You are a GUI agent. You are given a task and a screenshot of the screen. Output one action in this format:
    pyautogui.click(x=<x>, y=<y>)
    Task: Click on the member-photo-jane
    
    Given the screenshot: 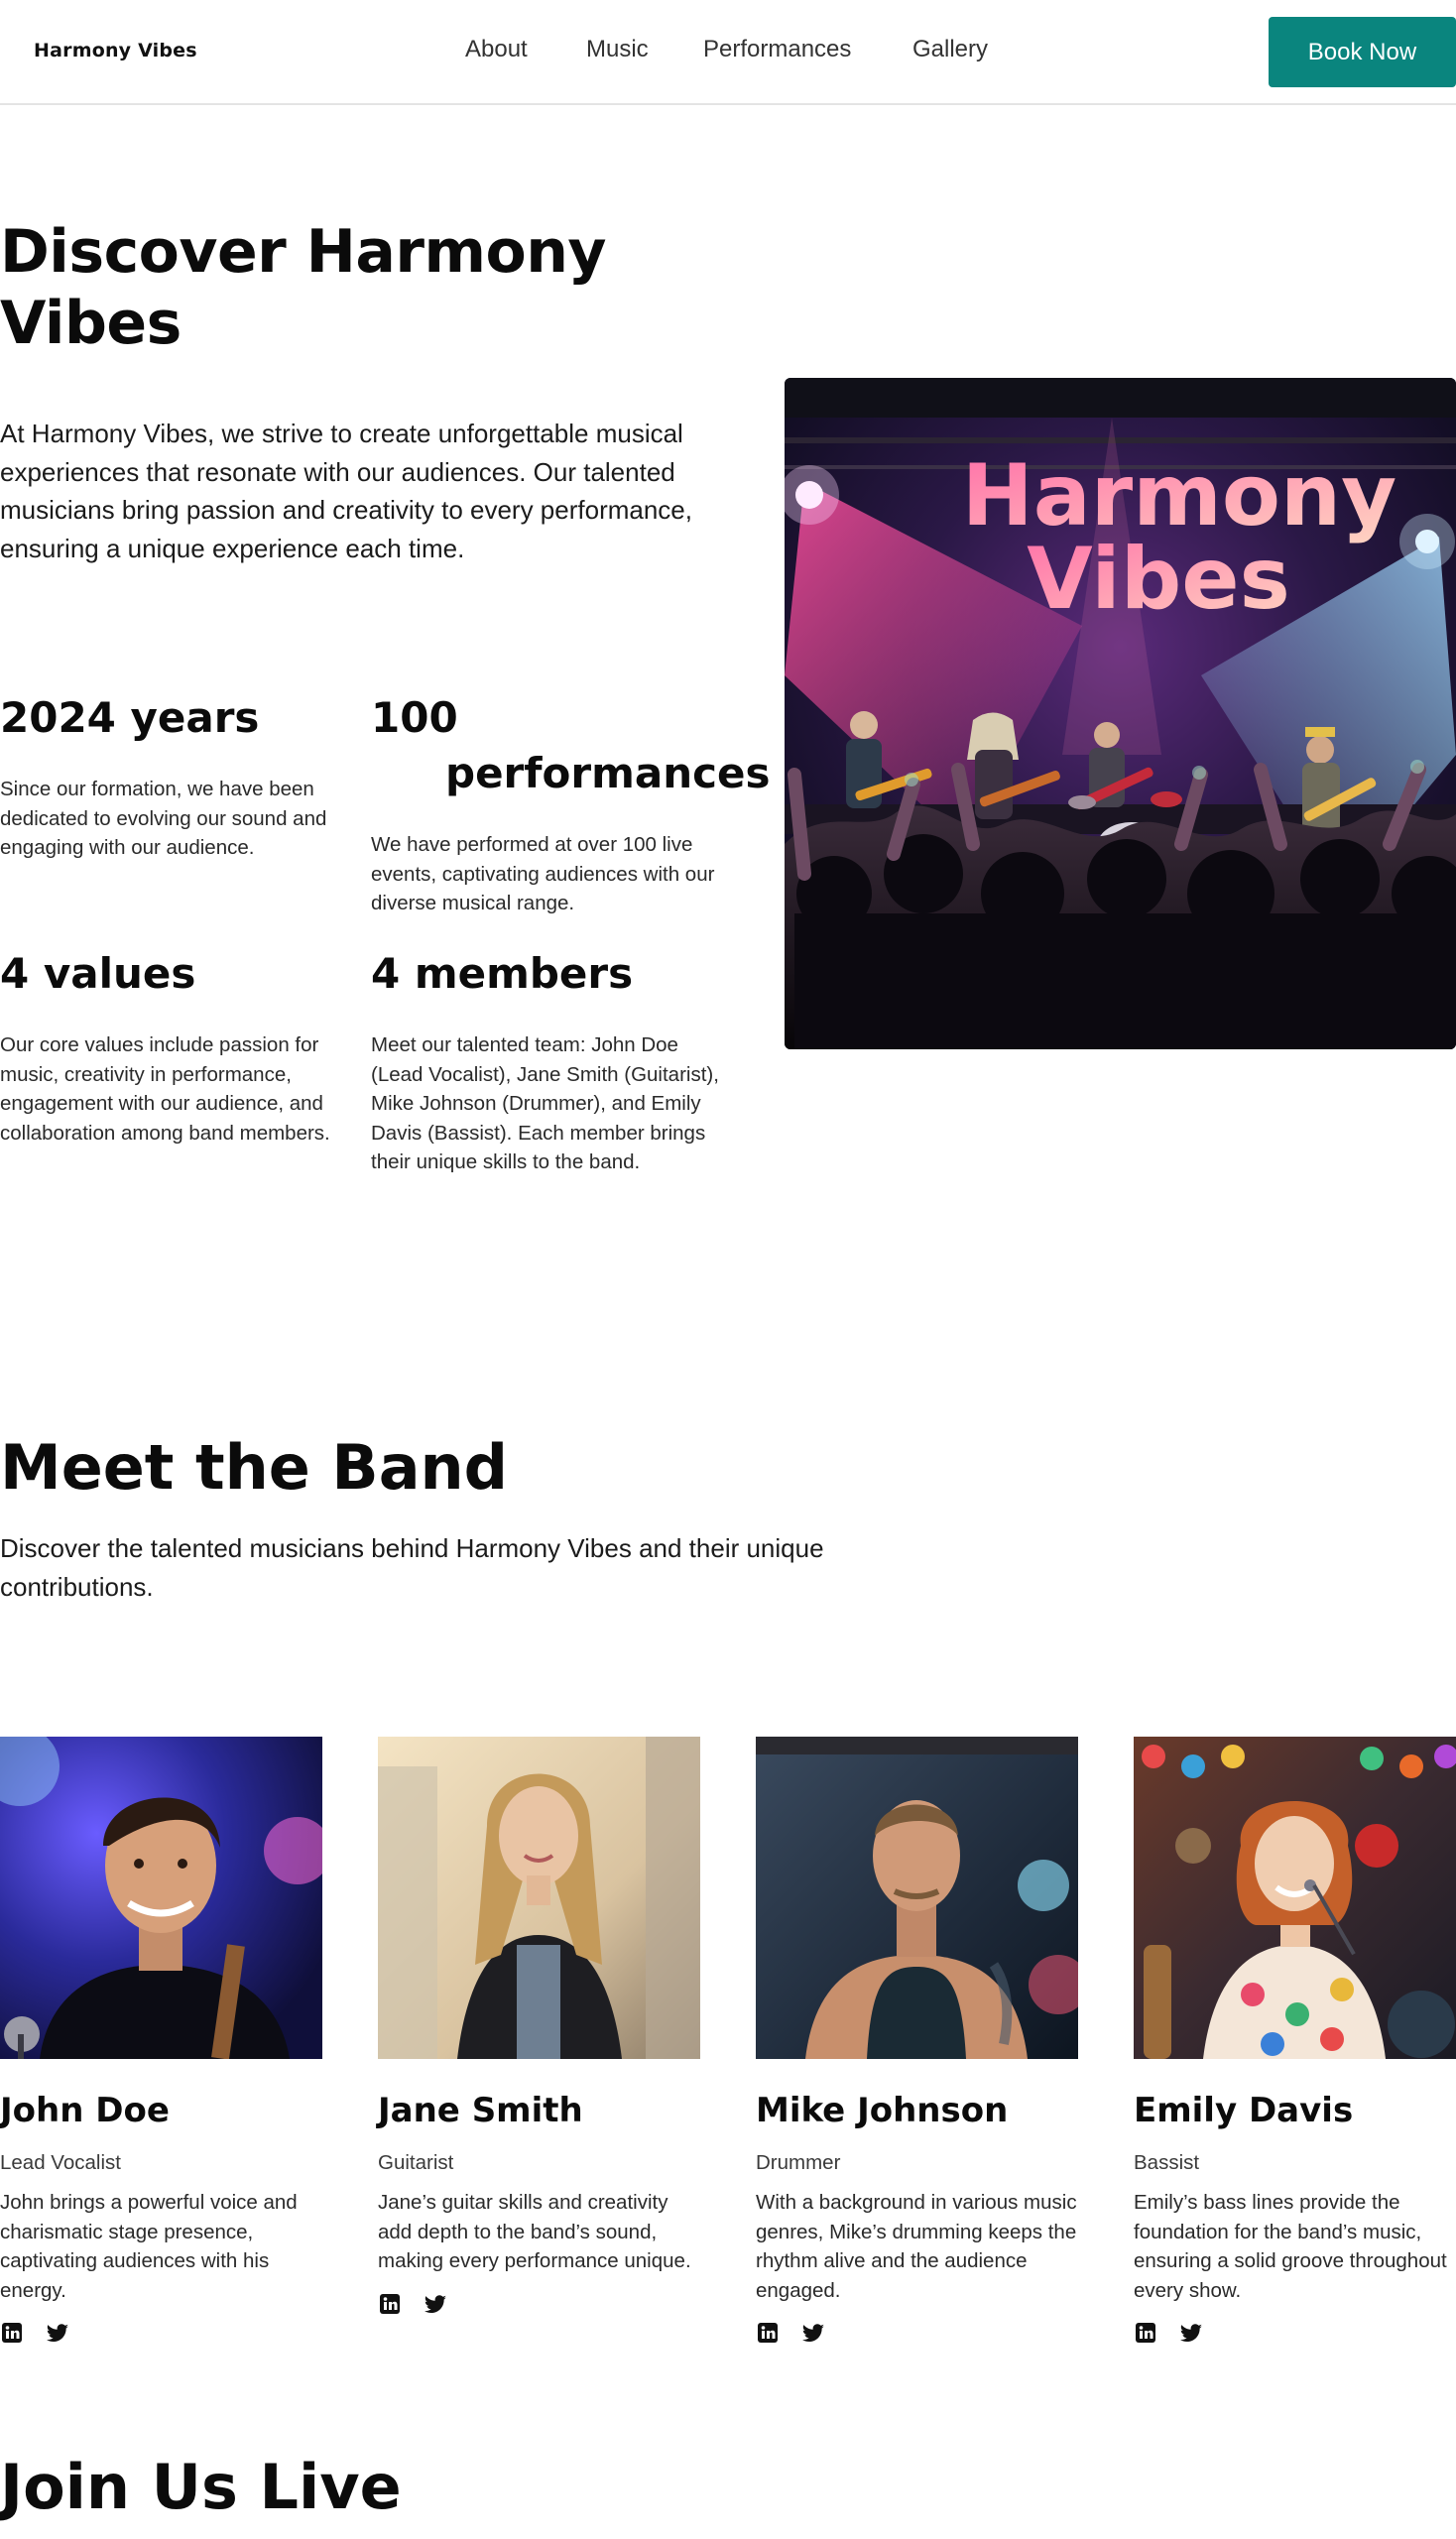 What is the action you would take?
    pyautogui.click(x=539, y=1898)
    